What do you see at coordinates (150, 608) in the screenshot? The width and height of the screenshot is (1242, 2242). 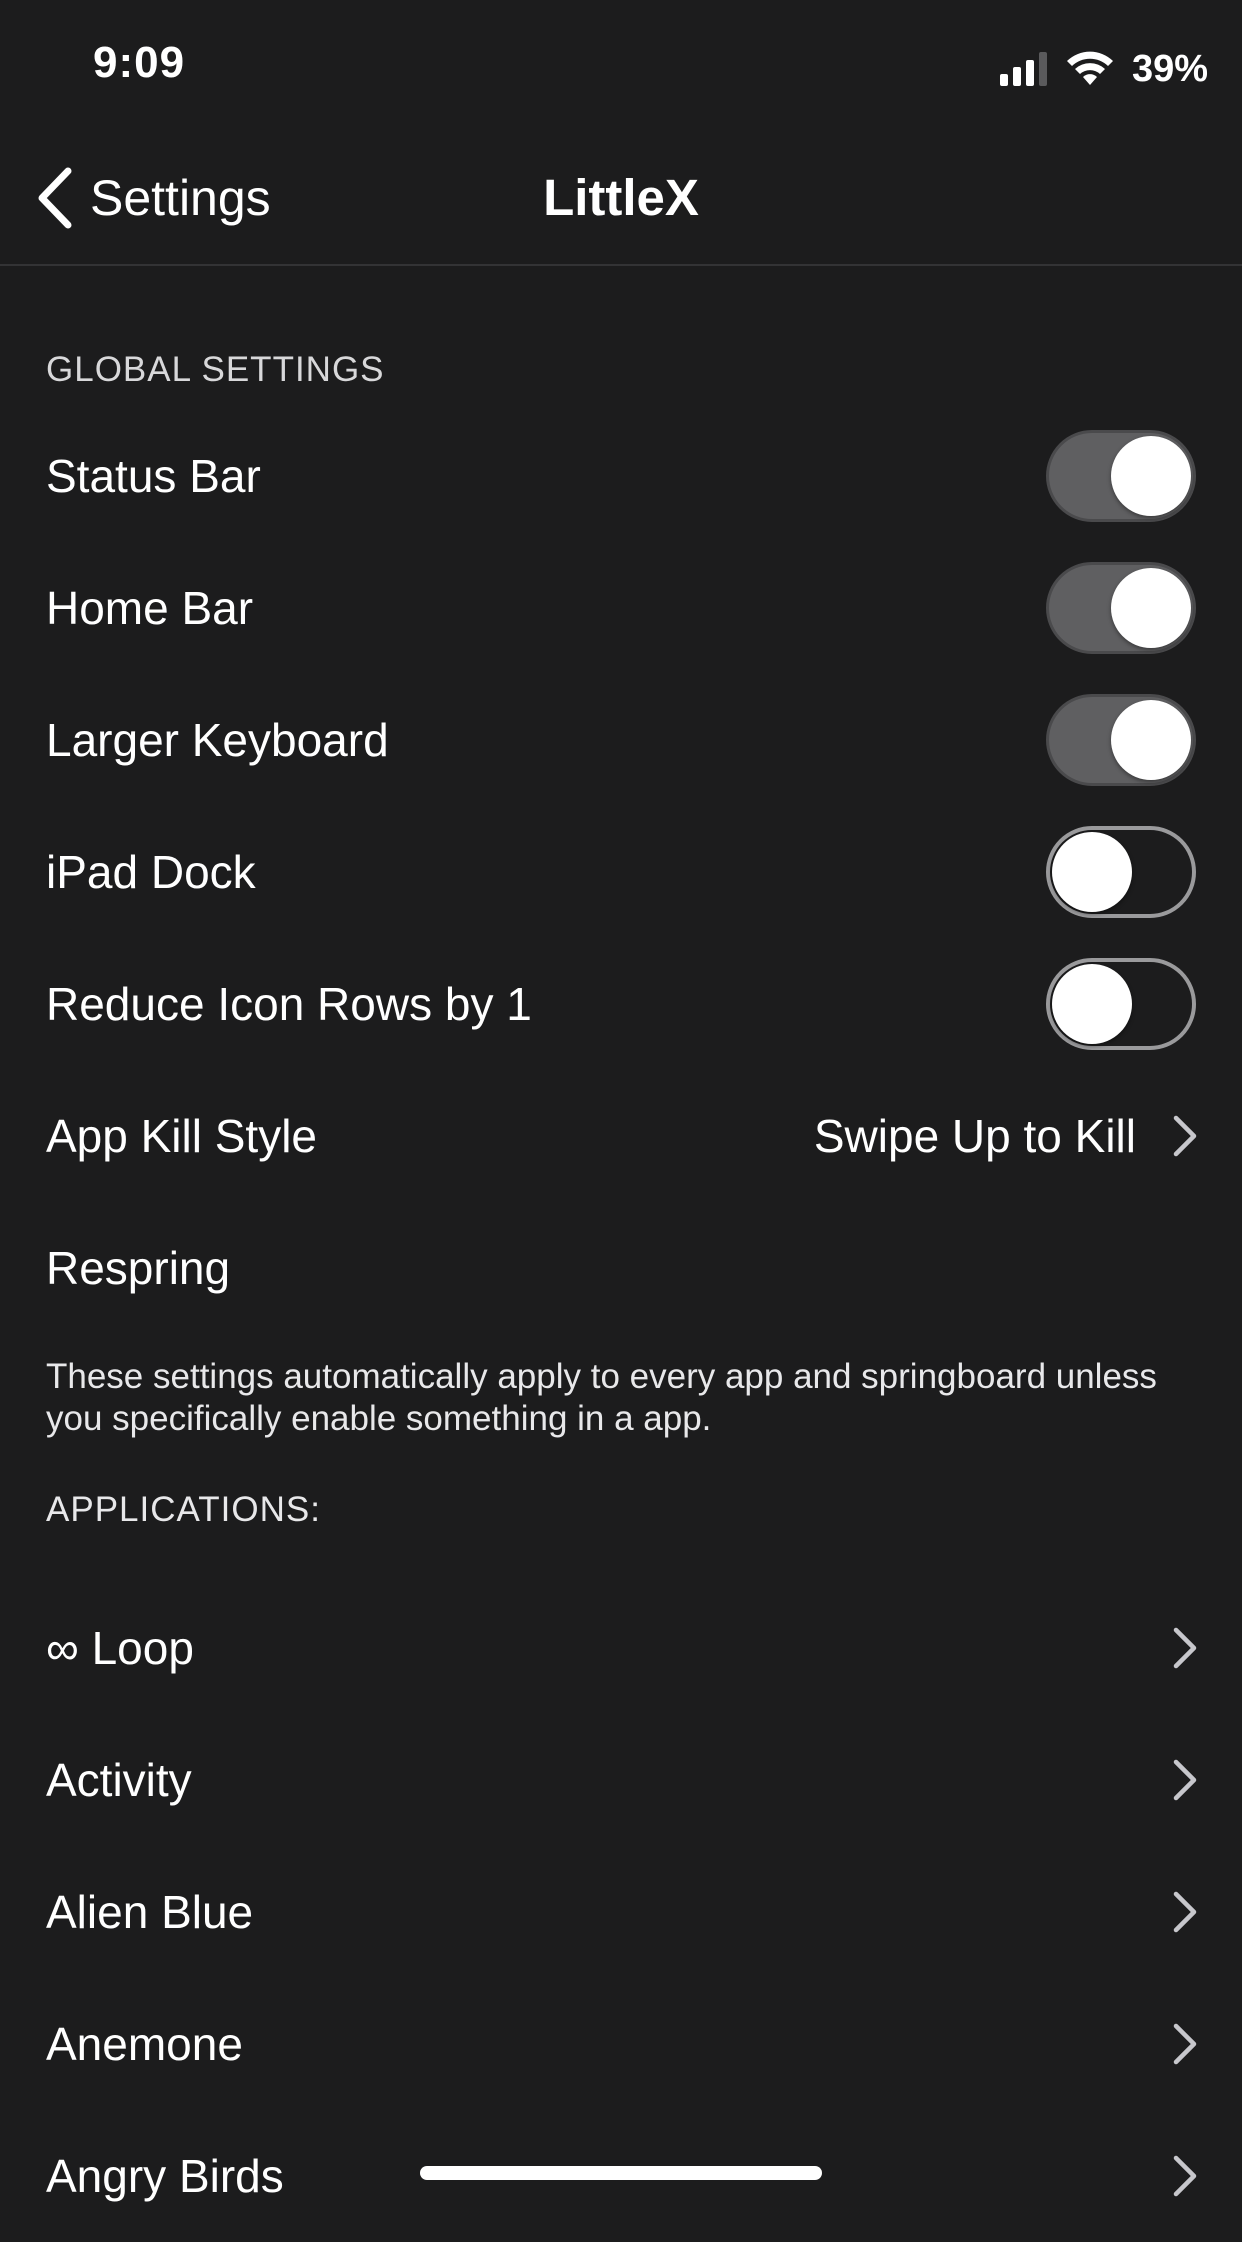 I see `row-label: Home Bar` at bounding box center [150, 608].